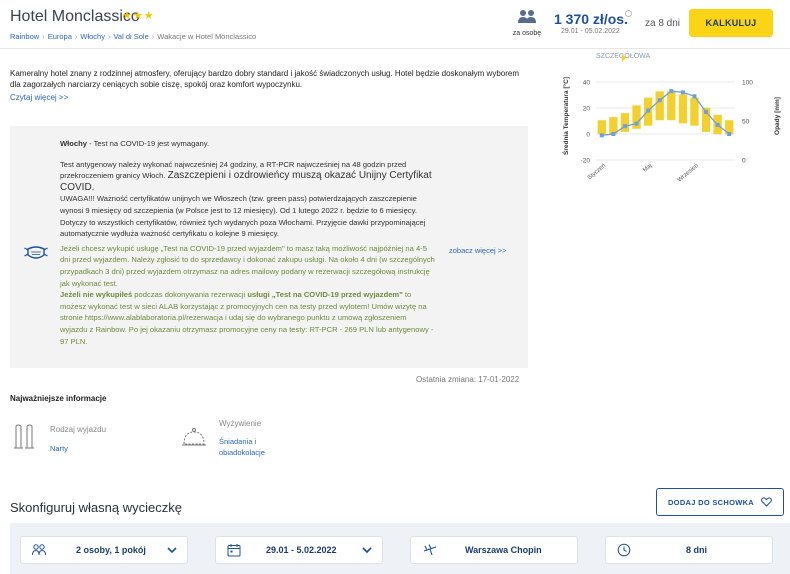  What do you see at coordinates (24, 436) in the screenshot?
I see `ski-icon` at bounding box center [24, 436].